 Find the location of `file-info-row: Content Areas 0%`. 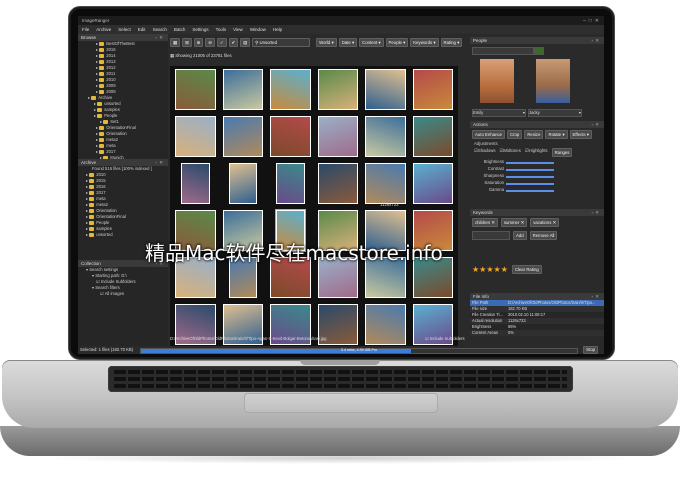

file-info-row: Content Areas 0% is located at coordinates (537, 333).